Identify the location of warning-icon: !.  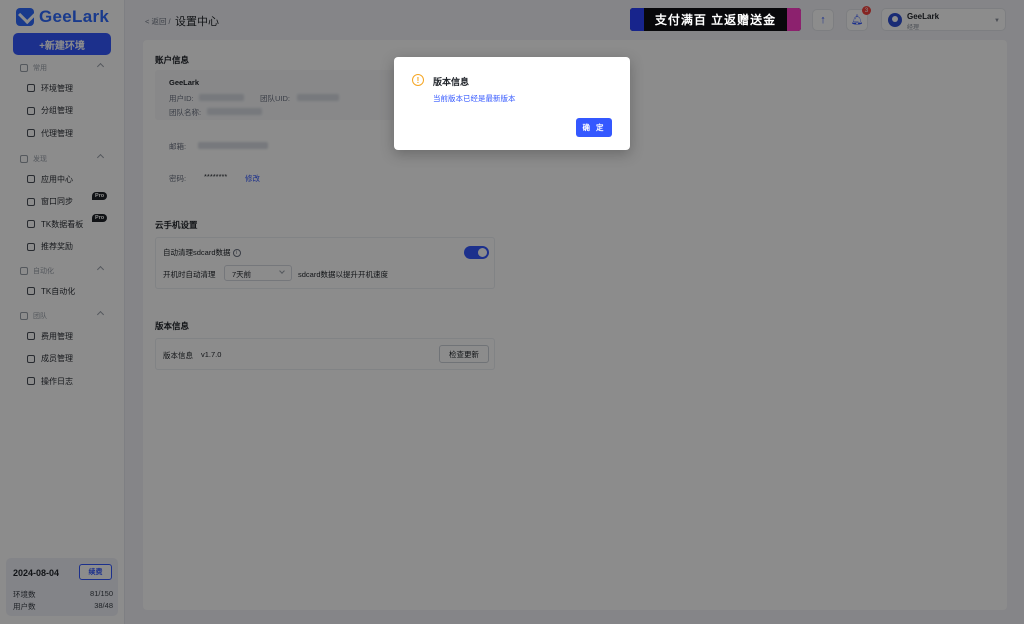
(418, 80).